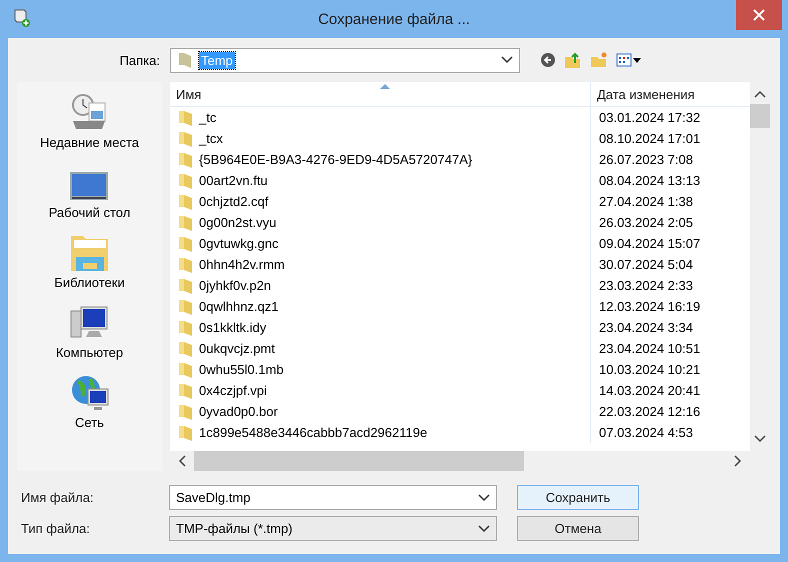 The image size is (788, 562). What do you see at coordinates (242, 264) in the screenshot?
I see `file-name: 0hhn4h2v.rmm` at bounding box center [242, 264].